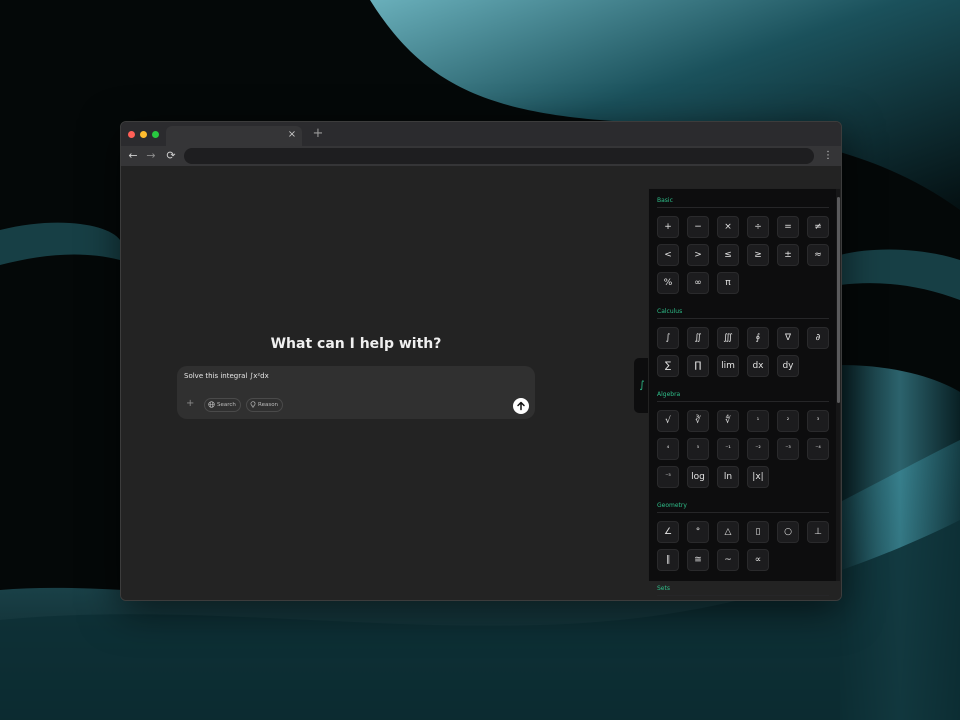  Describe the element at coordinates (668, 255) in the screenshot. I see `math-key: <` at that location.